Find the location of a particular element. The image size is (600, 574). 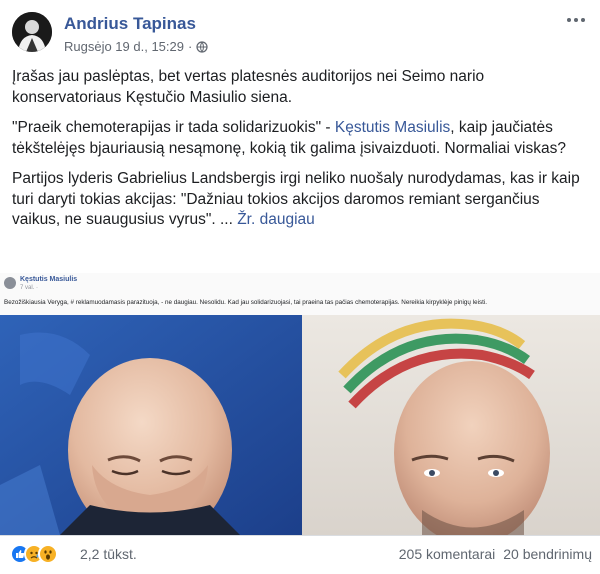

see-more-link: Žr. daugiau is located at coordinates (276, 219).